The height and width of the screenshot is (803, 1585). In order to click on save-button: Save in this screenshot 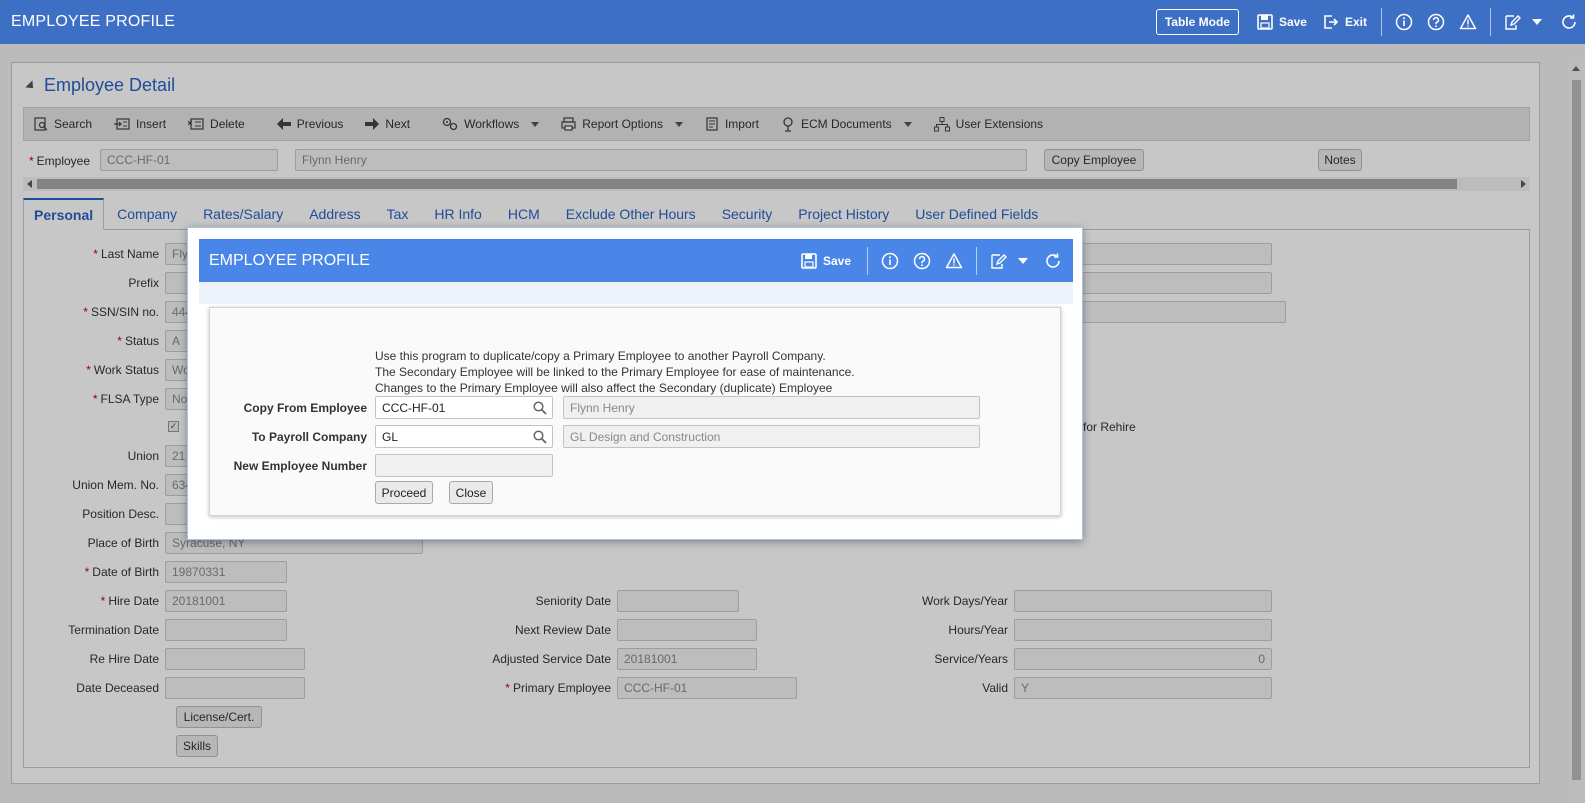, I will do `click(1282, 22)`.